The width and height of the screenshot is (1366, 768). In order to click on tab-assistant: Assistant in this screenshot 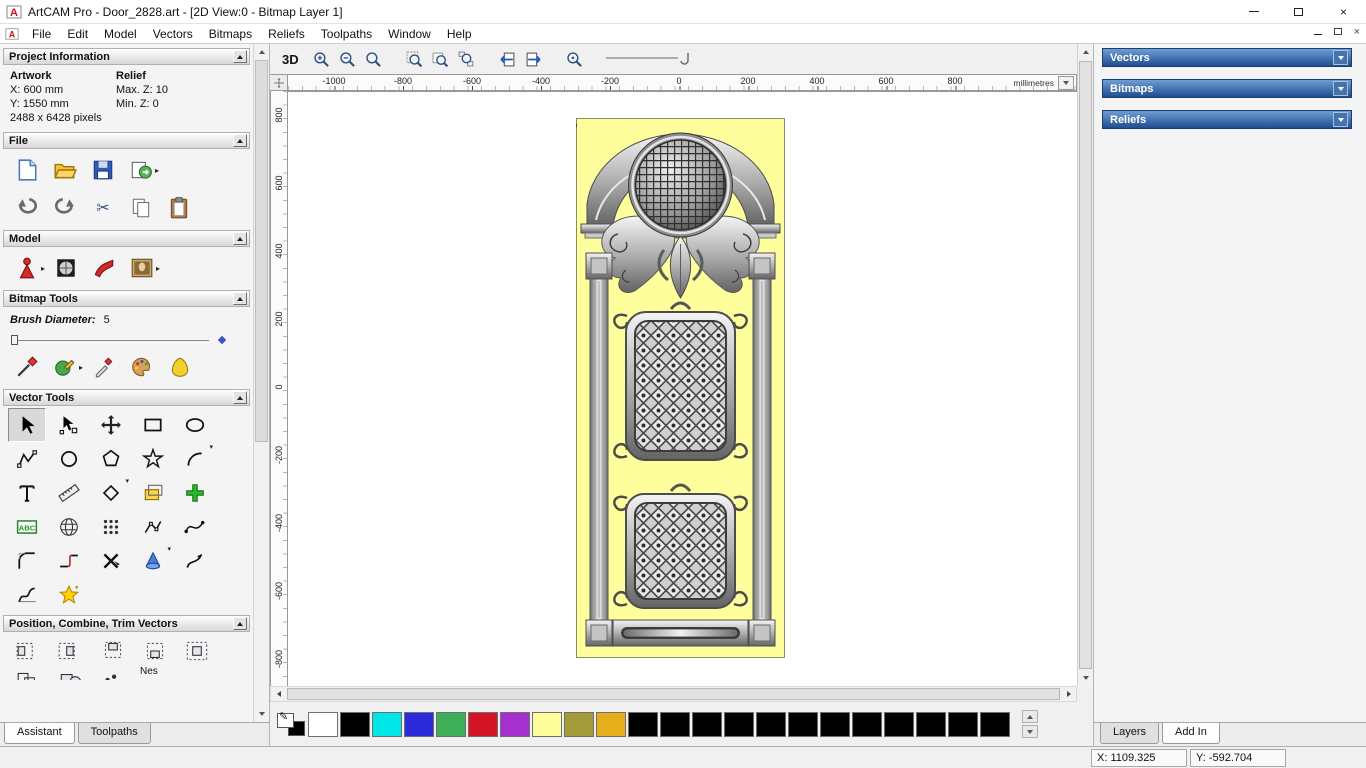, I will do `click(39, 733)`.